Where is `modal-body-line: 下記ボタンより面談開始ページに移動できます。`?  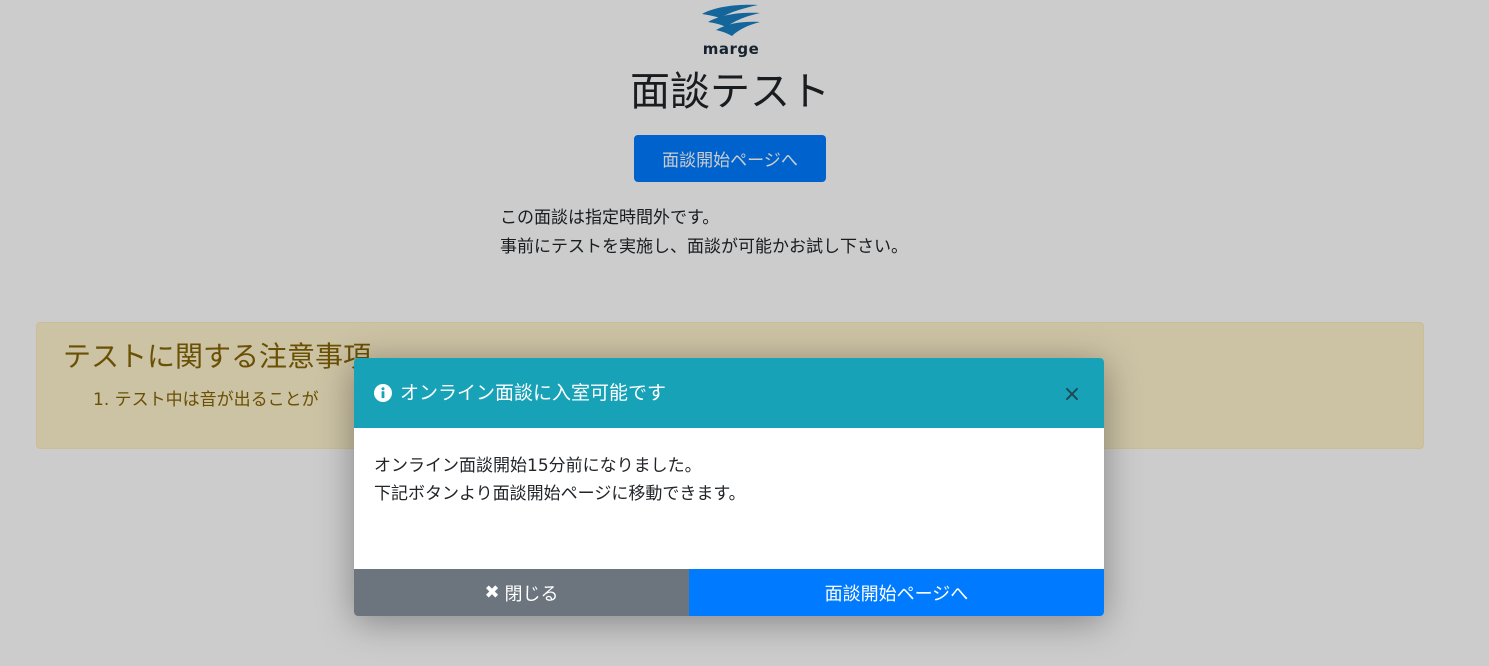 modal-body-line: 下記ボタンより面談開始ページに移動できます。 is located at coordinates (560, 494).